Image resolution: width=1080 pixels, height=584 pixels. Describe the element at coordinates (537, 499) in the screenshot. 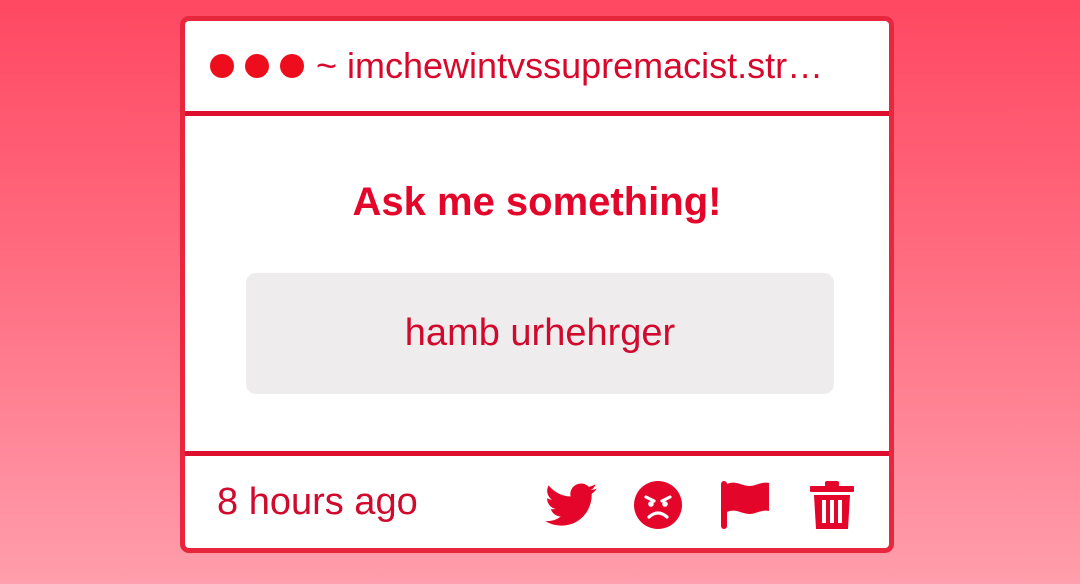

I see `card-footer: 8 hours ago` at that location.